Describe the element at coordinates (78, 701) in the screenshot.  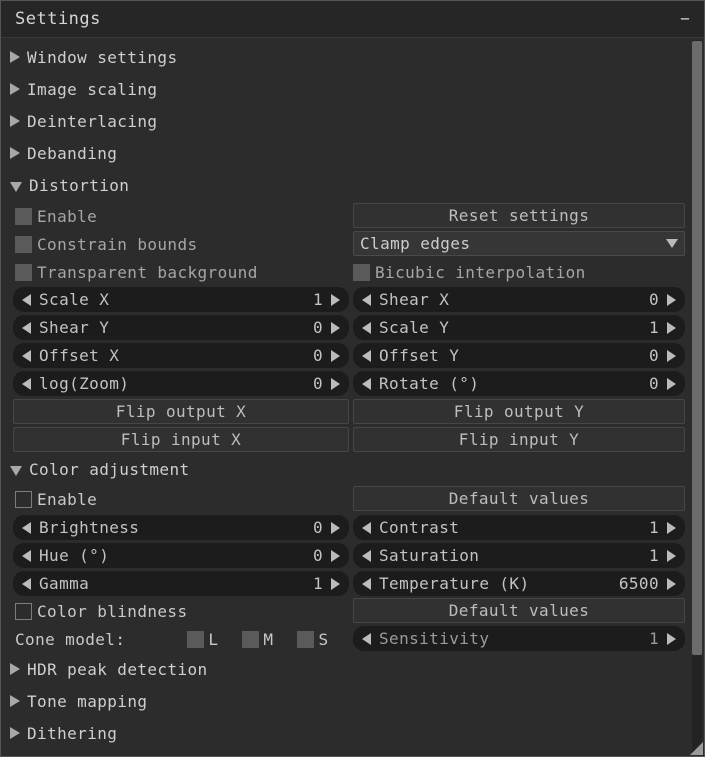
I see `tree-node-tone-mapping: Tone mapping` at that location.